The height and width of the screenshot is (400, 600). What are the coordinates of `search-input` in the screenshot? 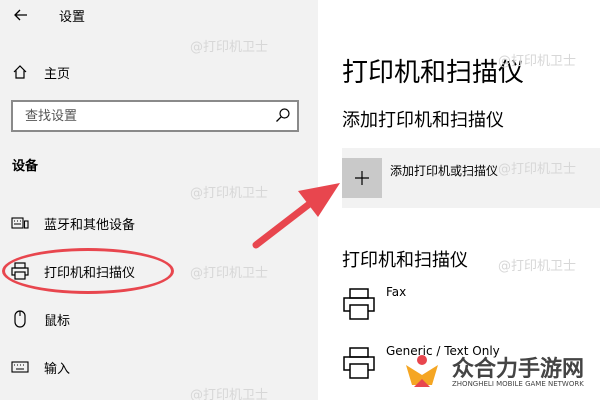 It's located at (143, 116).